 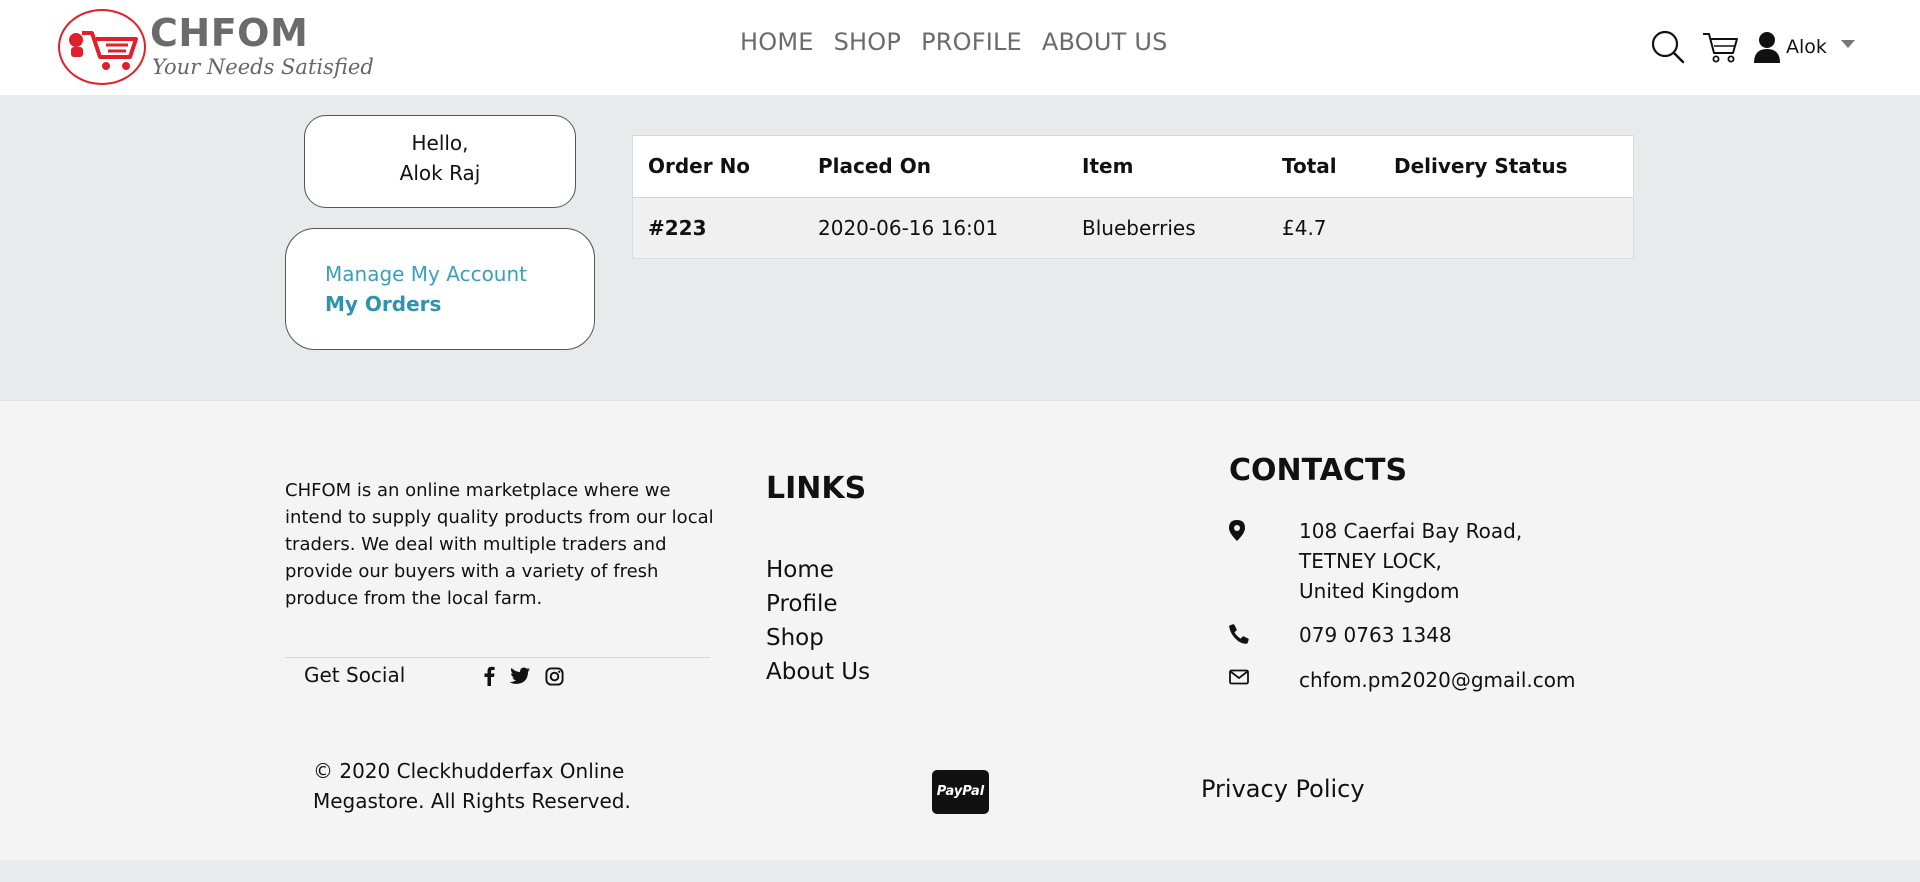 I want to click on instagram-icon, so click(x=554, y=676).